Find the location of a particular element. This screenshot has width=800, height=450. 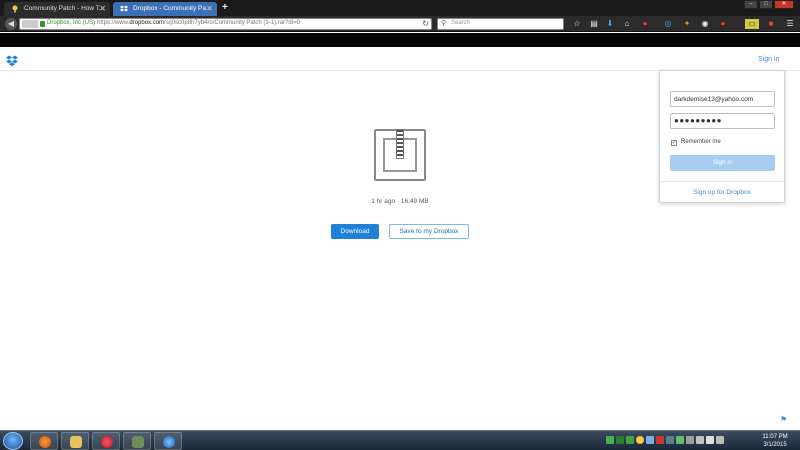

back-arrow-icon: ◀ is located at coordinates (11, 24).